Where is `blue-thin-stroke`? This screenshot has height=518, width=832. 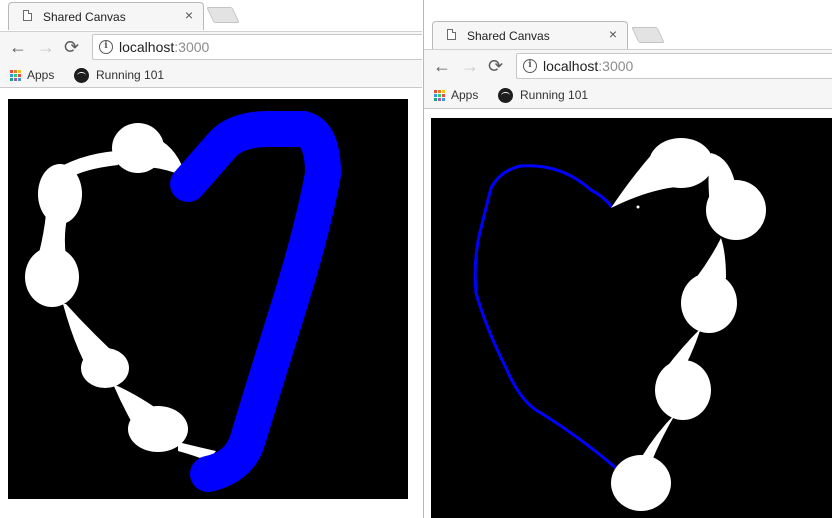 blue-thin-stroke is located at coordinates (545, 317).